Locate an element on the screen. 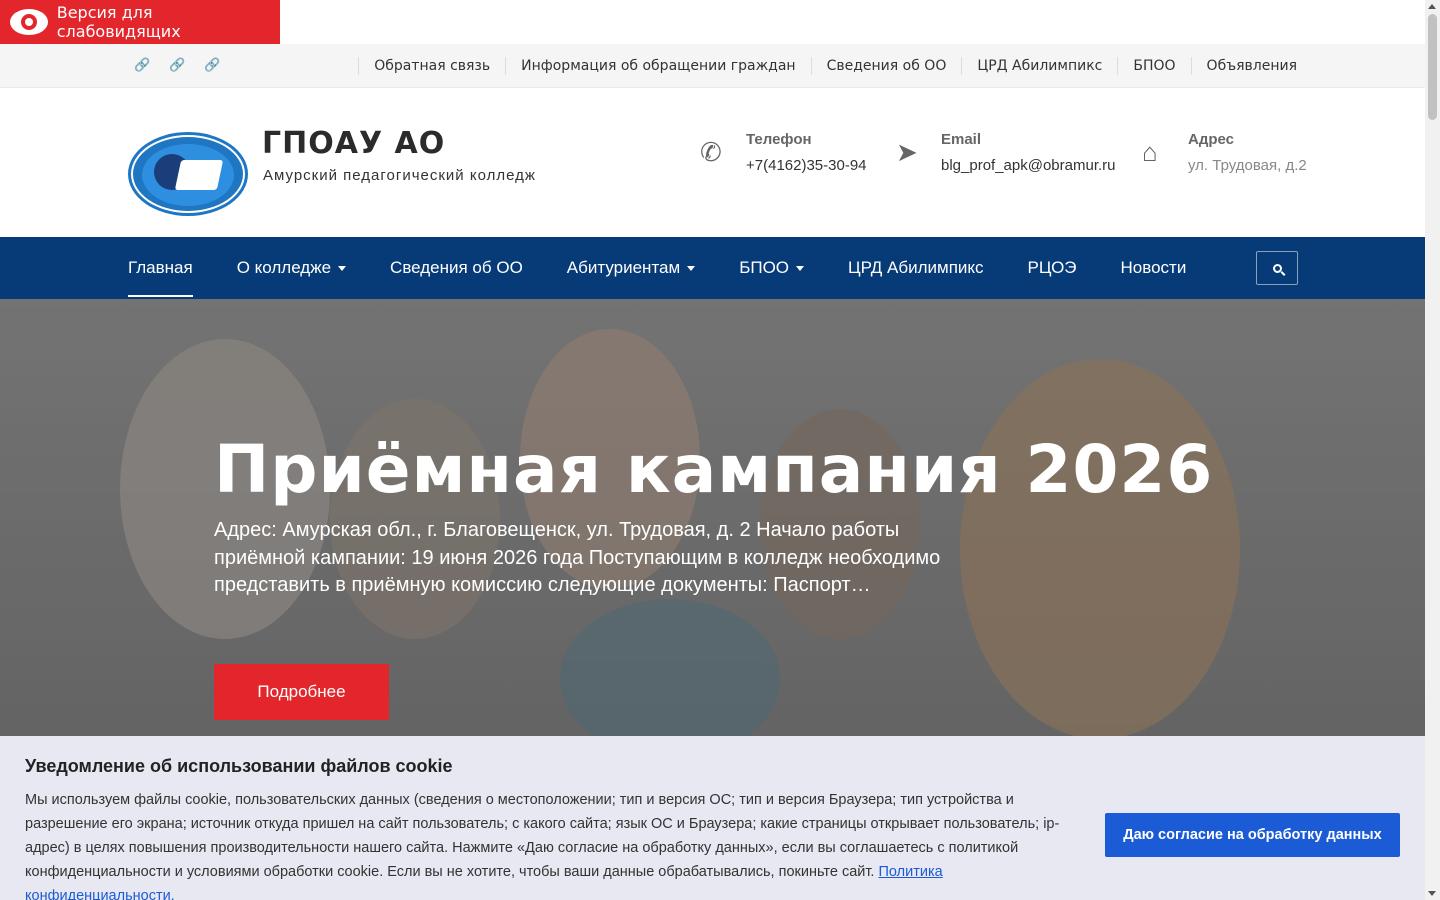  nav-item-rcoe: РЦОЭ is located at coordinates (1052, 268).